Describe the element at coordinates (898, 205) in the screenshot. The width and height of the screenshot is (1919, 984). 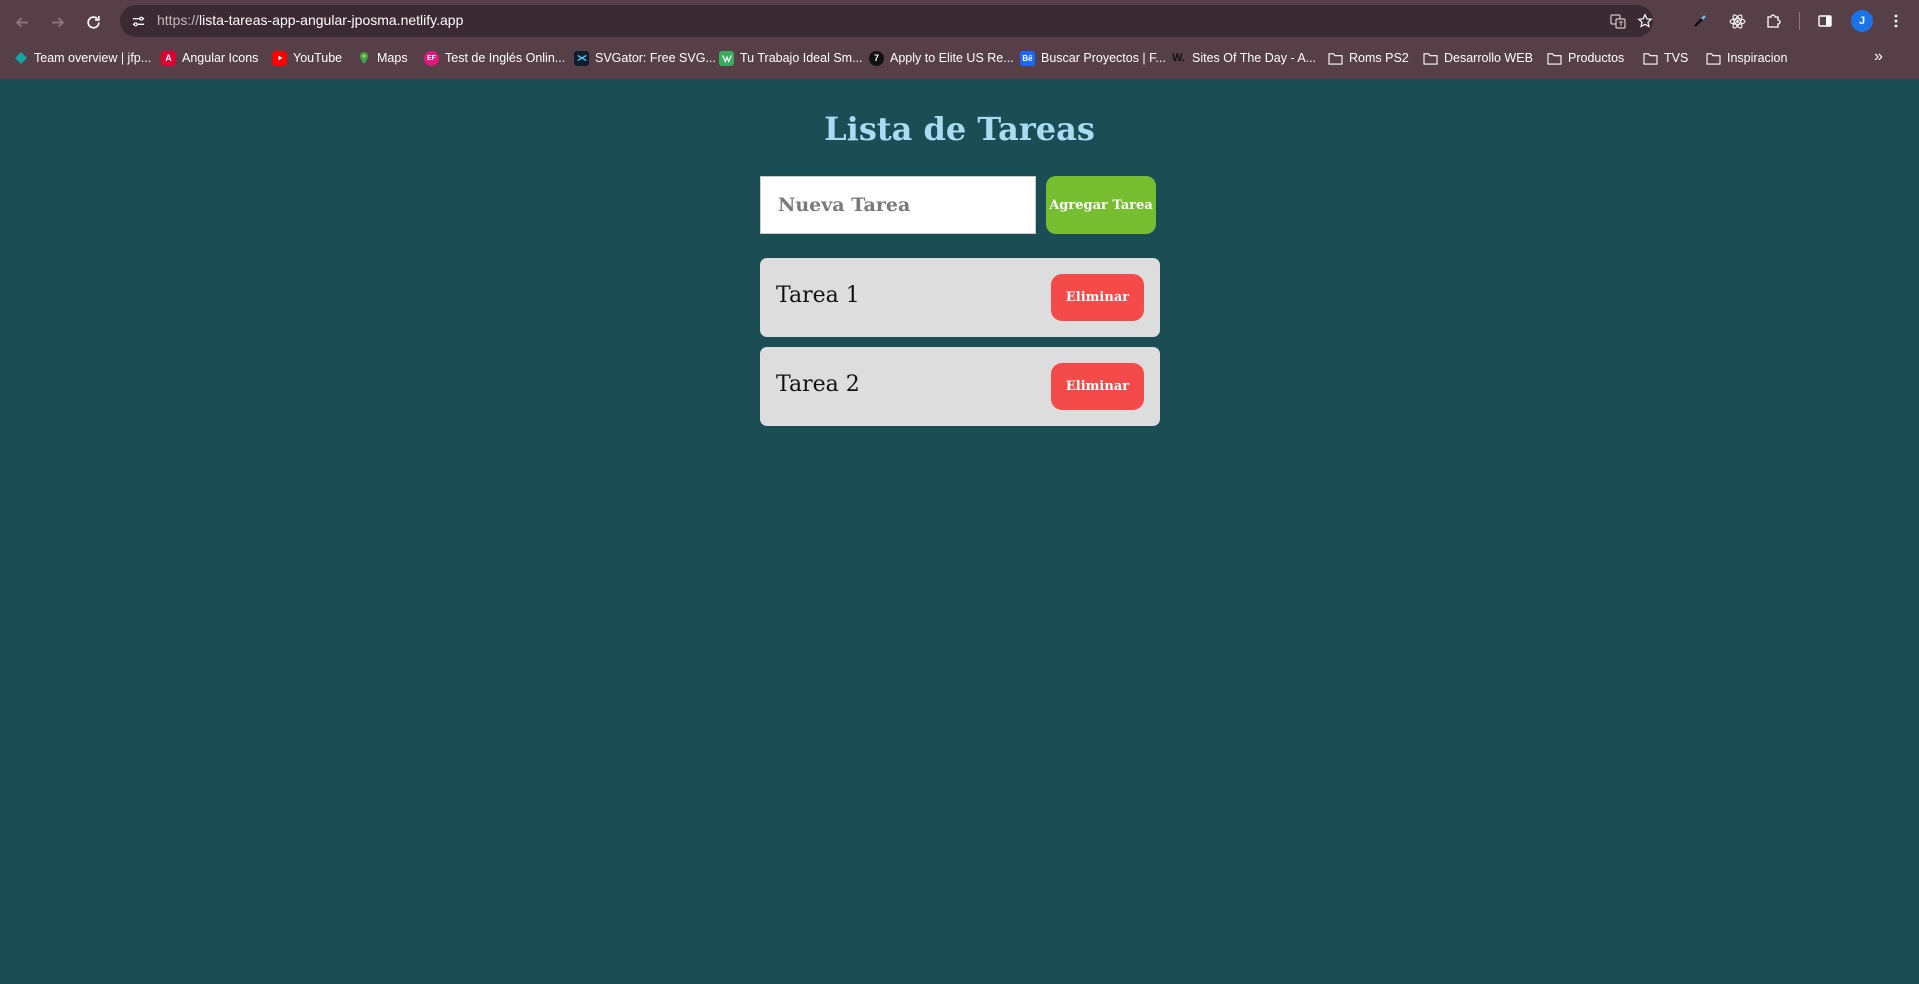
I see `new-task-input` at that location.